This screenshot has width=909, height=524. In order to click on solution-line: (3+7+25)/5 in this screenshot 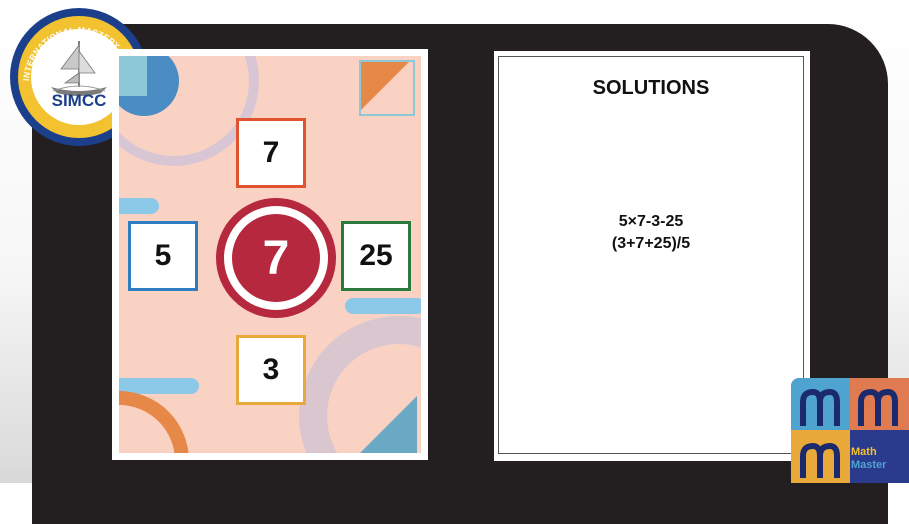, I will do `click(651, 243)`.